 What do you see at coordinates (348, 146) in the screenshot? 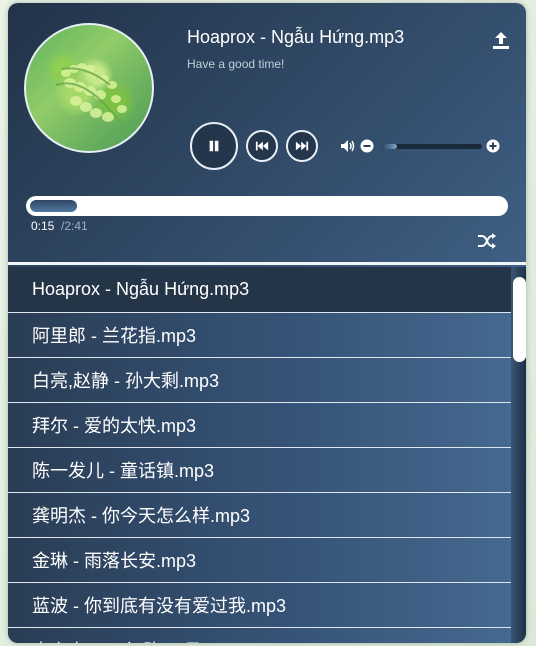
I see `volume-icon` at bounding box center [348, 146].